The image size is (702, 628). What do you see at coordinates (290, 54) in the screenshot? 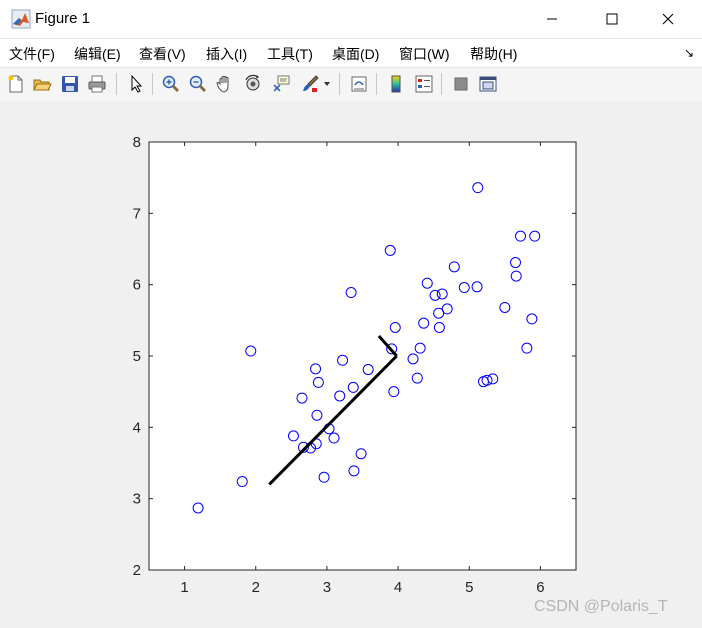
I see `menu-tools: 工具(T)` at bounding box center [290, 54].